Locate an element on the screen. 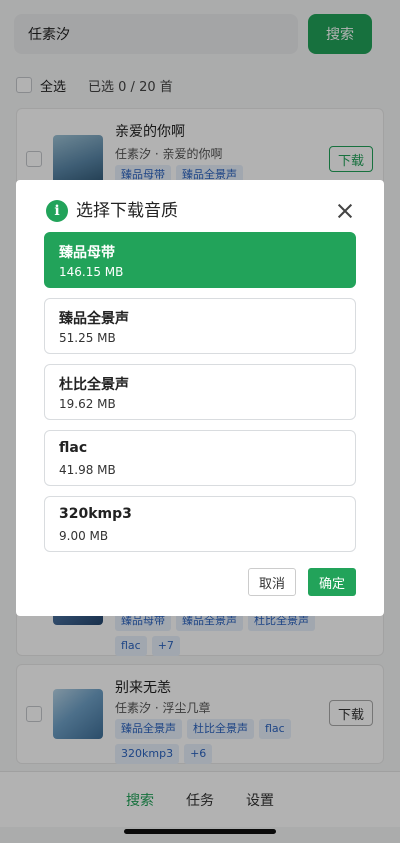 The image size is (400, 843). option-name: 臻品全景声 is located at coordinates (94, 319).